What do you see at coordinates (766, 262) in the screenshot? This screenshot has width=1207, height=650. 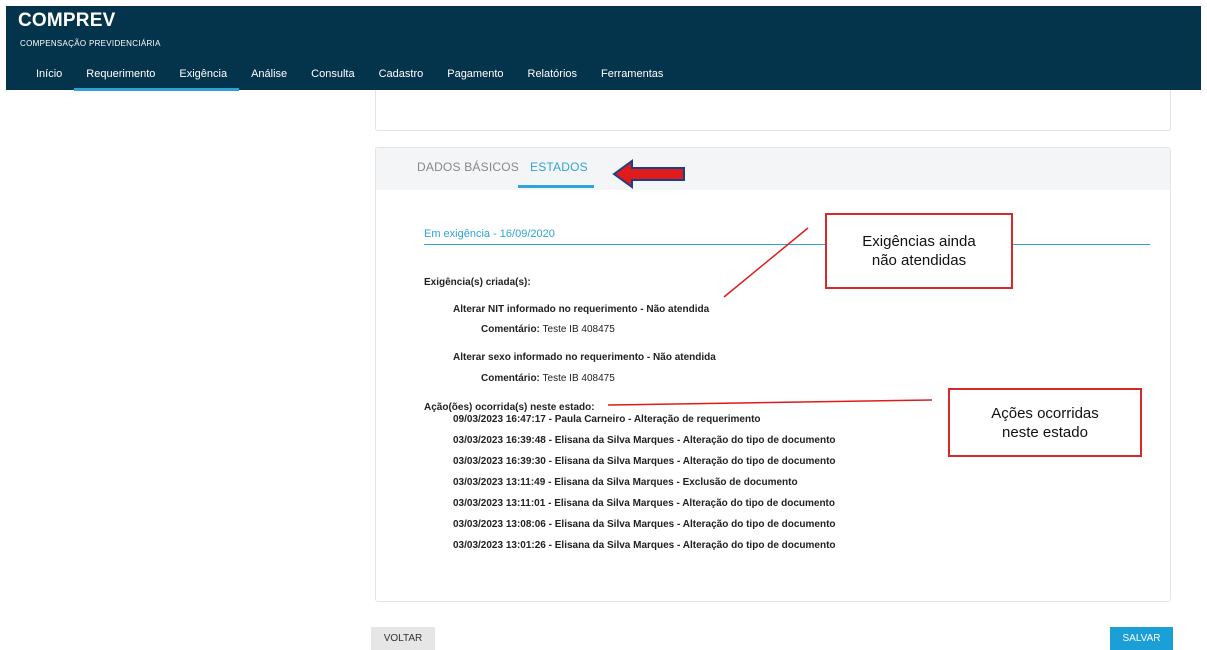 I see `annotation-line-pending` at bounding box center [766, 262].